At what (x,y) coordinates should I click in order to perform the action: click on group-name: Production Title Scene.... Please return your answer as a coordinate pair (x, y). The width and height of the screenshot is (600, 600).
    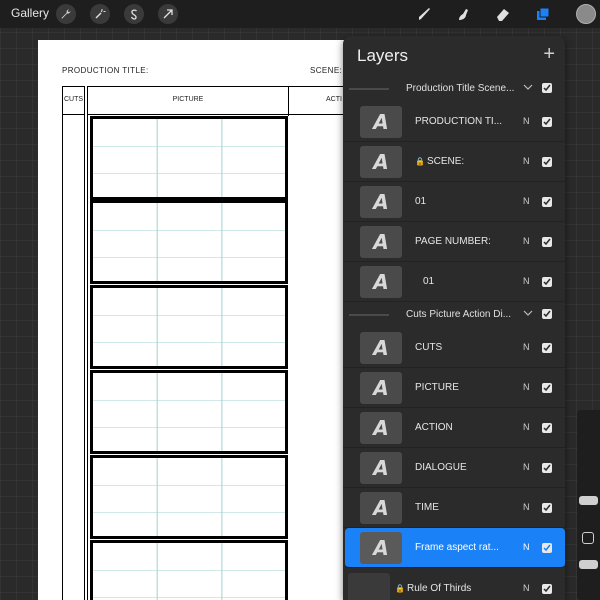
    Looking at the image, I should click on (460, 88).